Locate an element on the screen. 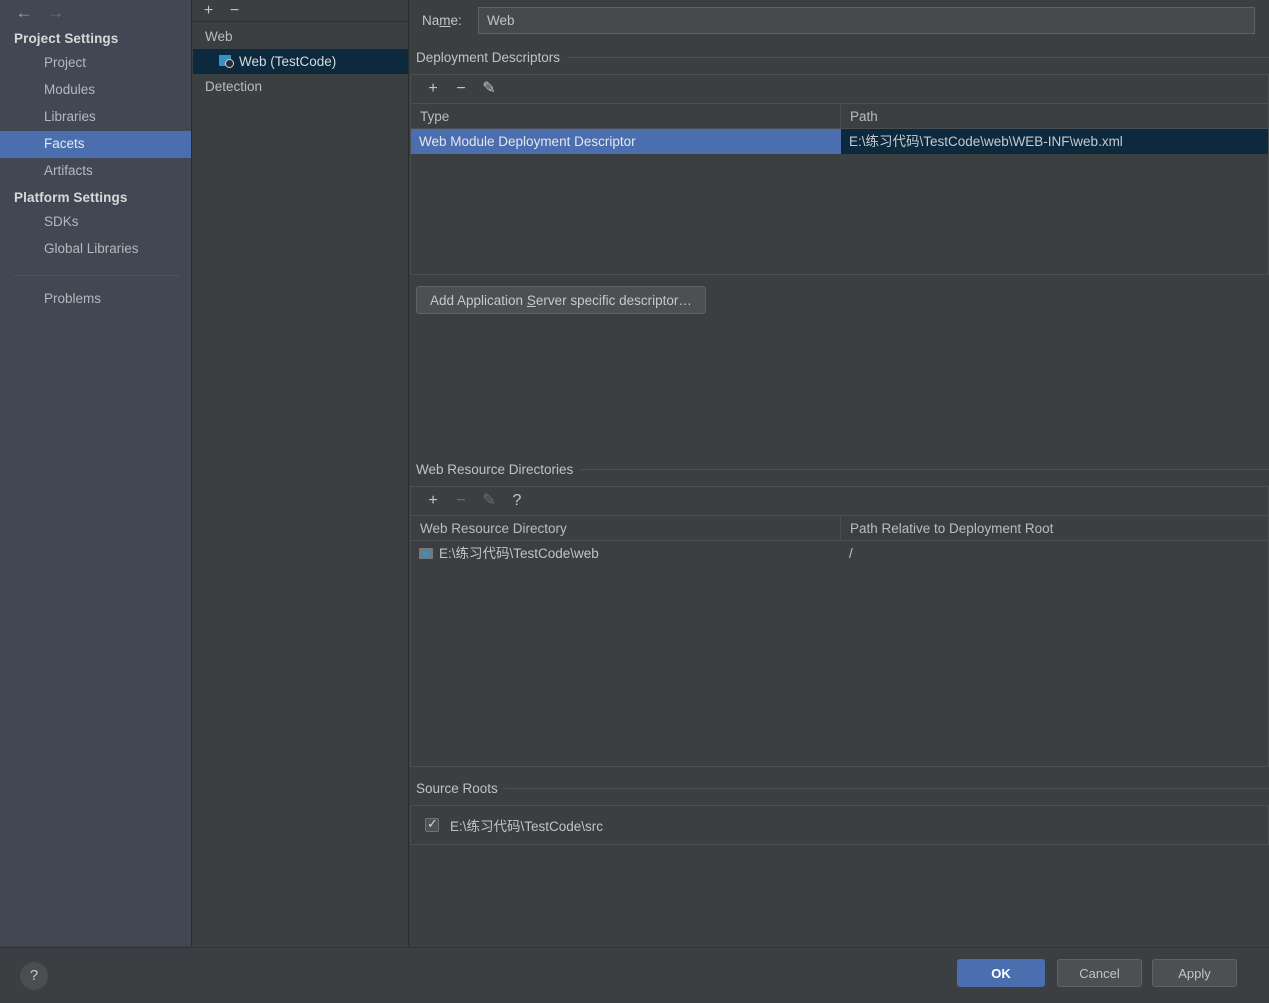  help-button: ? is located at coordinates (34, 976).